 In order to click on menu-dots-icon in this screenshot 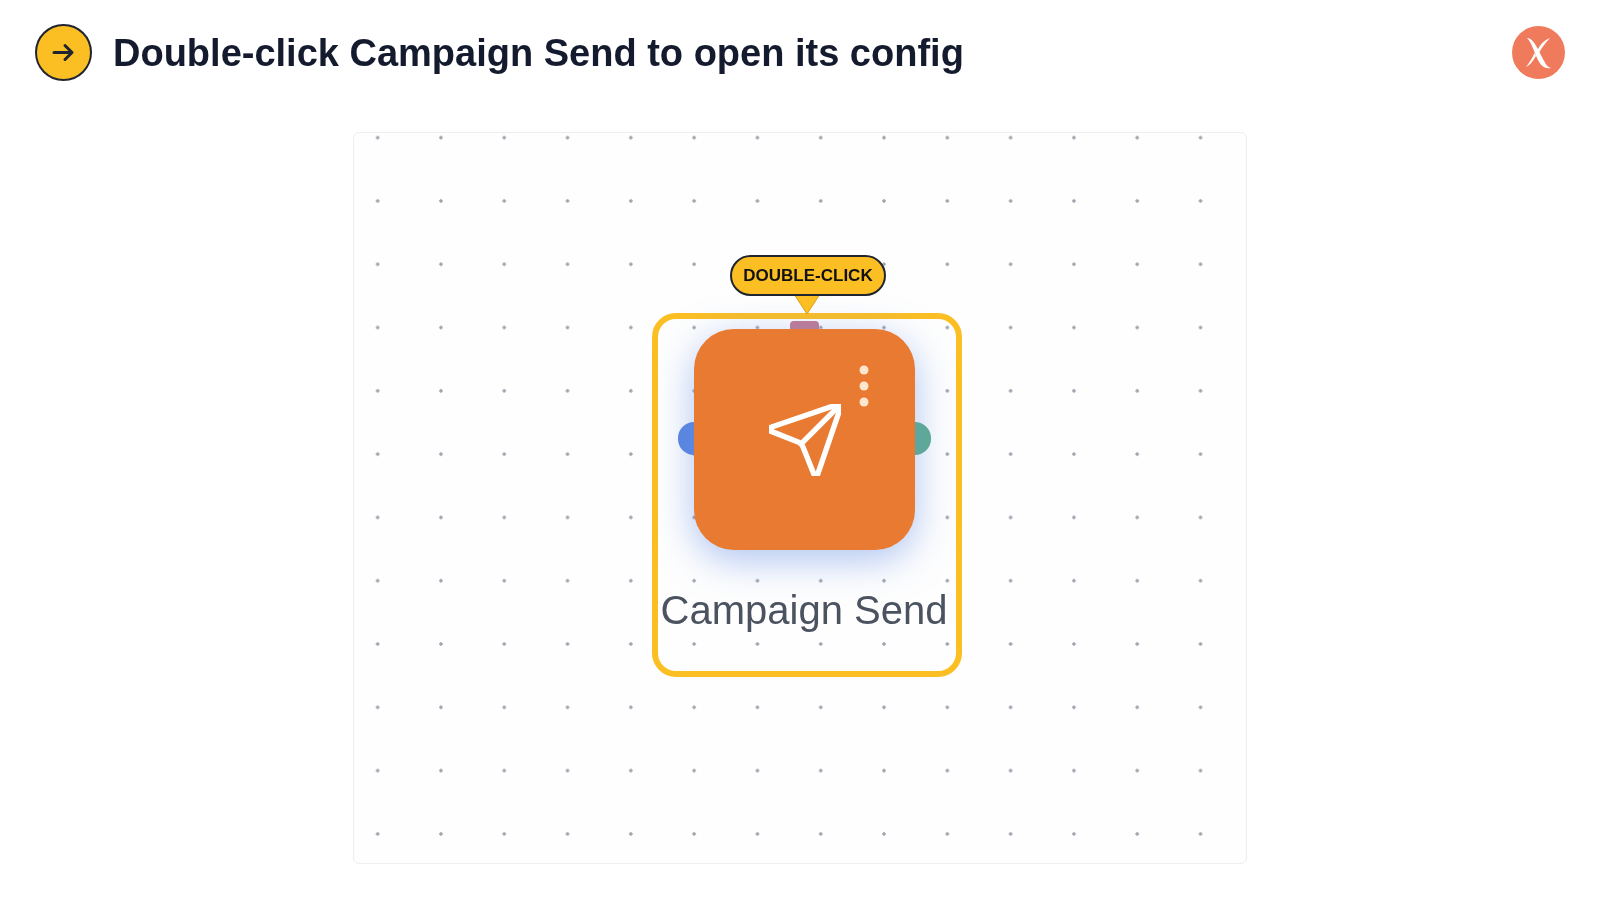, I will do `click(864, 386)`.